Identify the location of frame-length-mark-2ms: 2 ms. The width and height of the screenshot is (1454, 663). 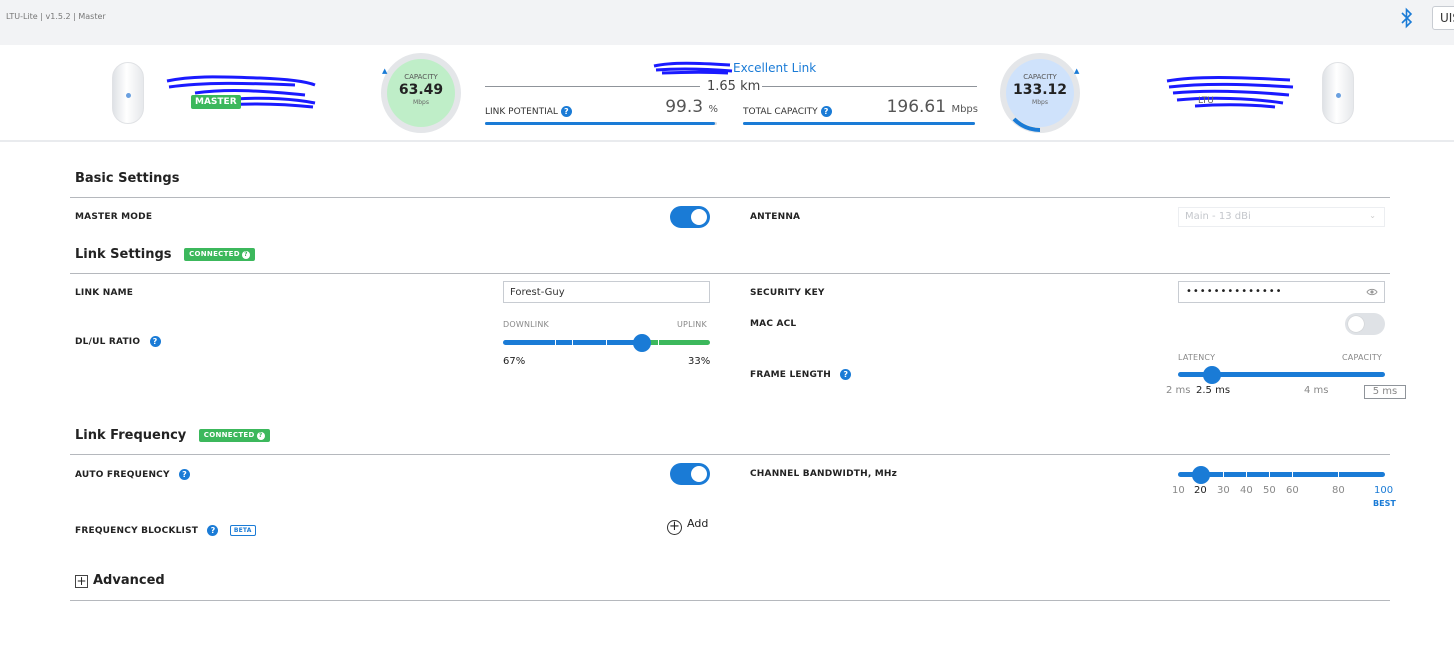
(1178, 390).